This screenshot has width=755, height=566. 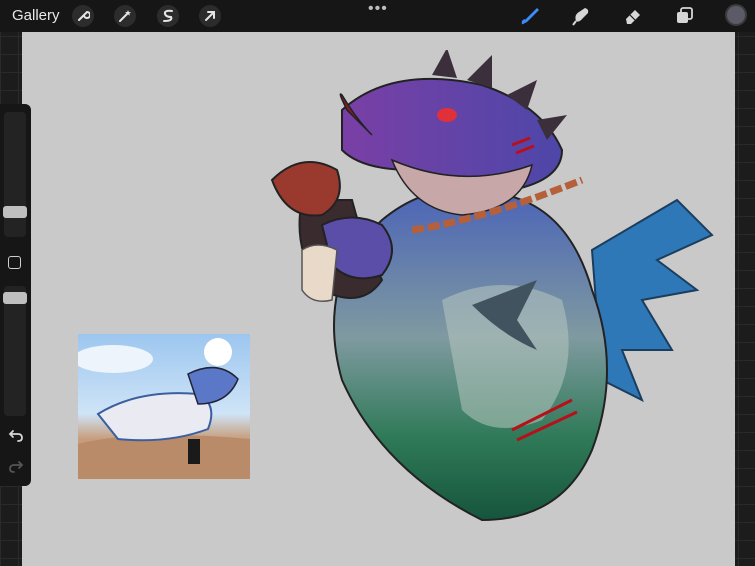 I want to click on smudge-icon, so click(x=580, y=17).